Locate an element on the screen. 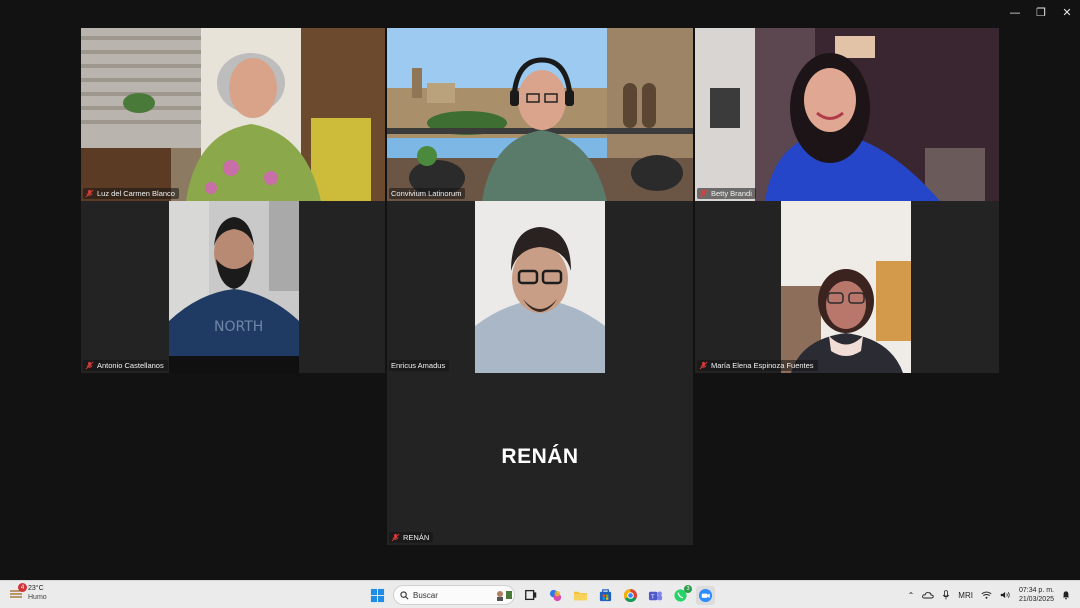 This screenshot has height=608, width=1080. system-tray: ⌃ MRI 07:34 p. m. 21/03/2025 is located at coordinates (989, 595).